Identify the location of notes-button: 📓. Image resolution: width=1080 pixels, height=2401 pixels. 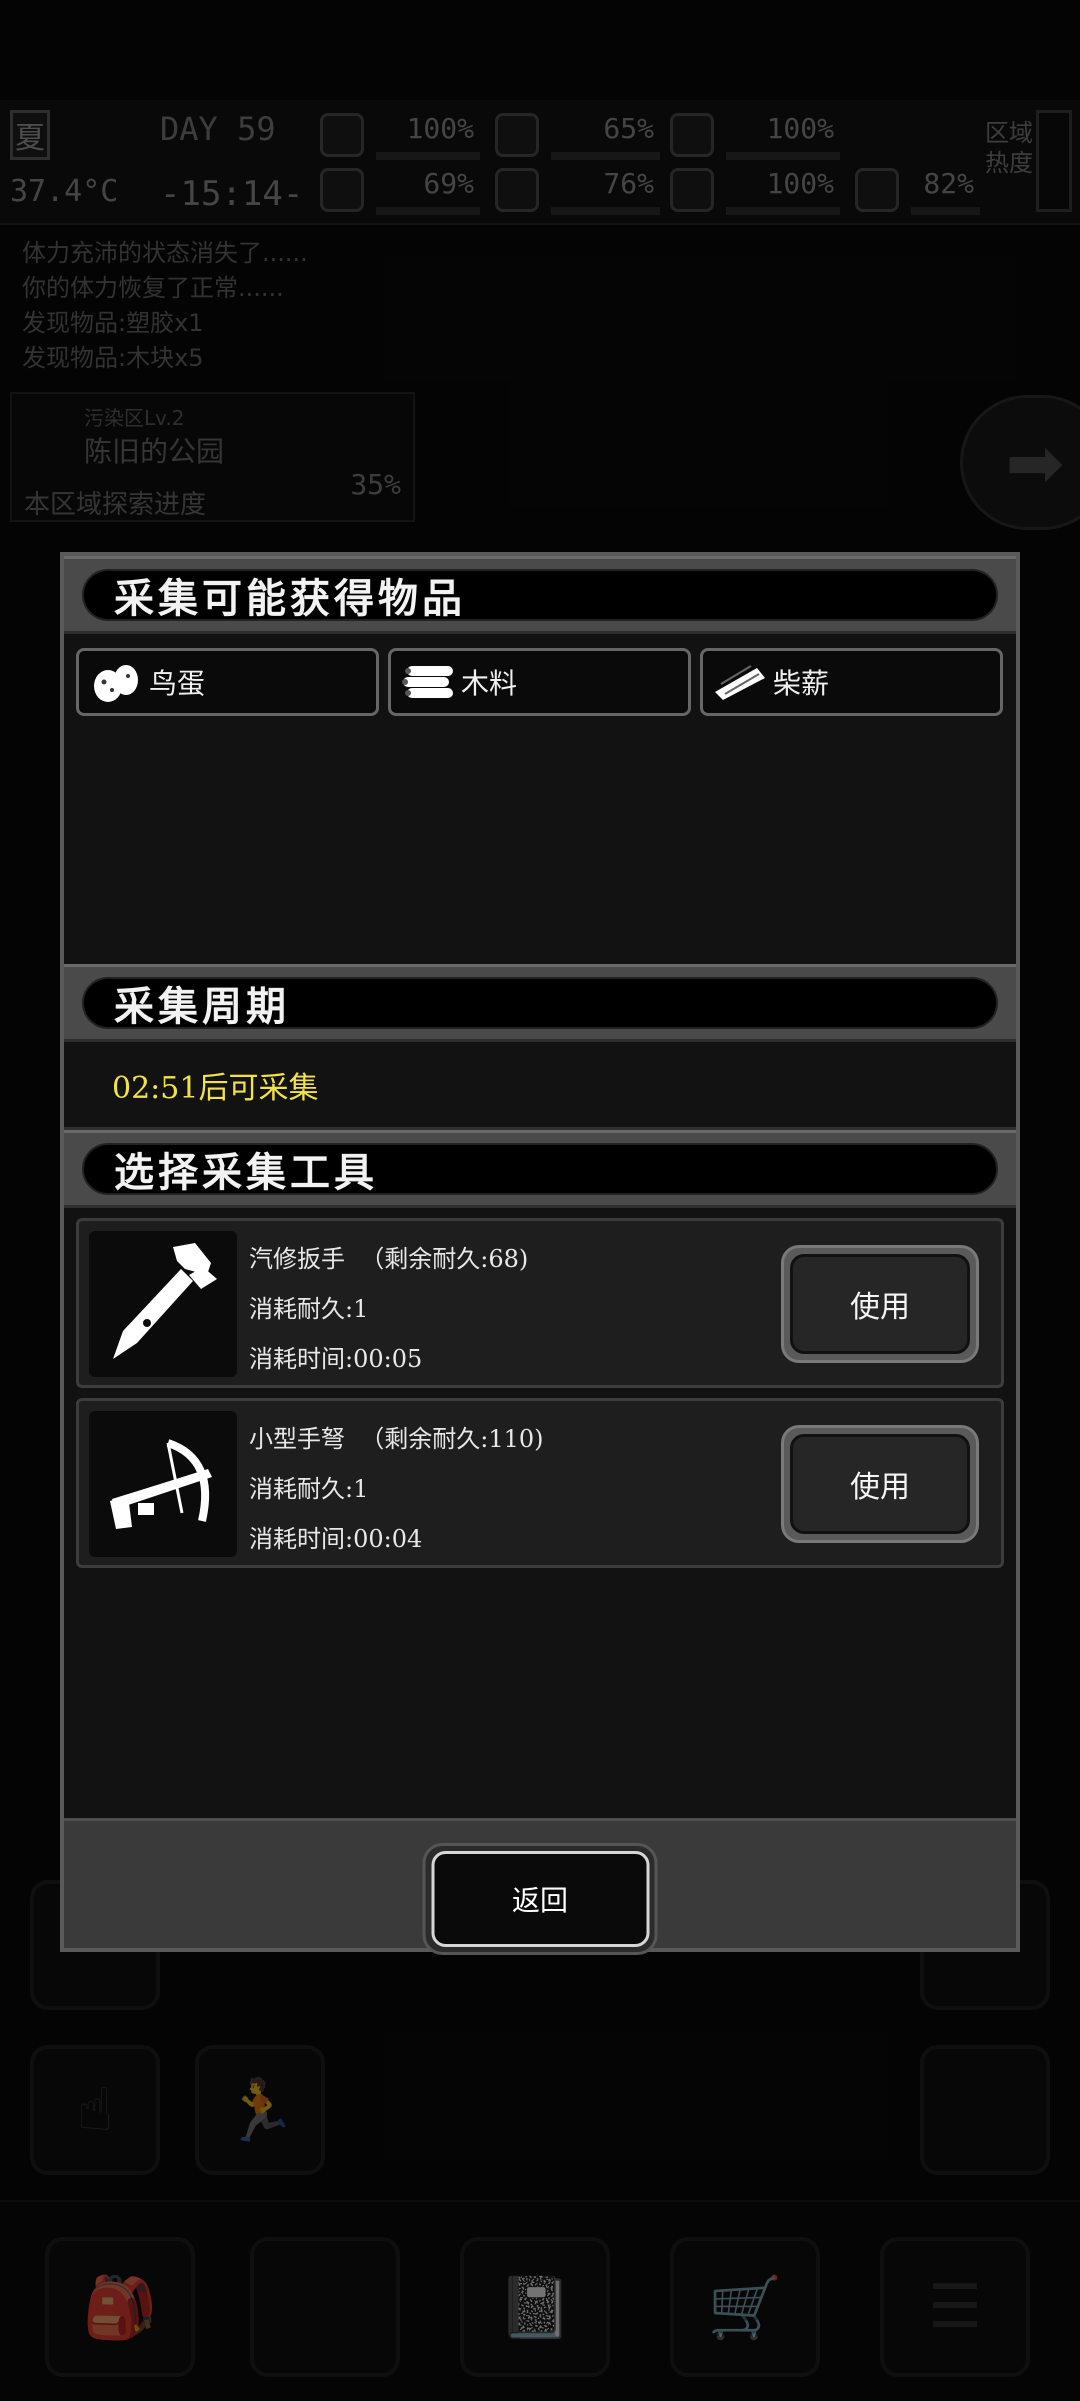
(535, 2307).